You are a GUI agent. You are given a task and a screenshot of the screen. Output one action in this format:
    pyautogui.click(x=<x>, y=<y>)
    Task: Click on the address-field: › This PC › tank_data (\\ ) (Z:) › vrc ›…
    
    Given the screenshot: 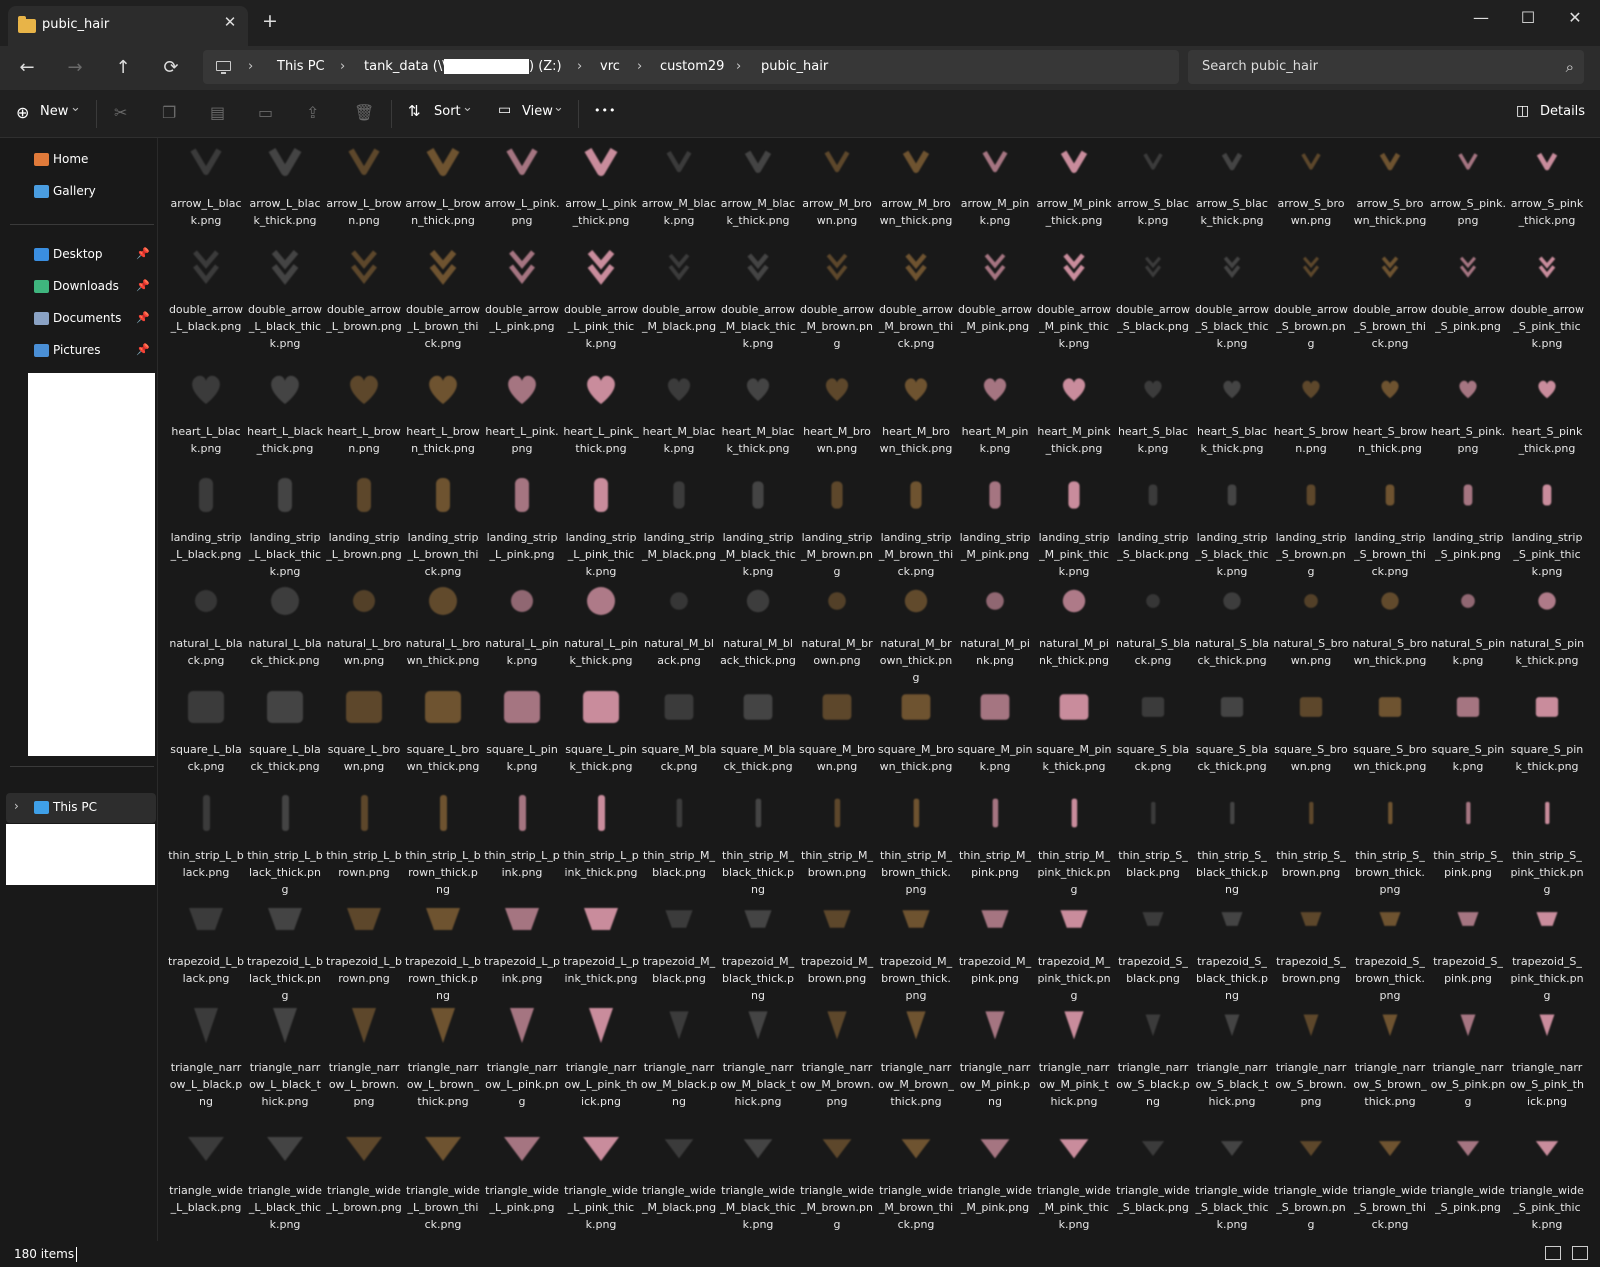 What is the action you would take?
    pyautogui.click(x=691, y=67)
    